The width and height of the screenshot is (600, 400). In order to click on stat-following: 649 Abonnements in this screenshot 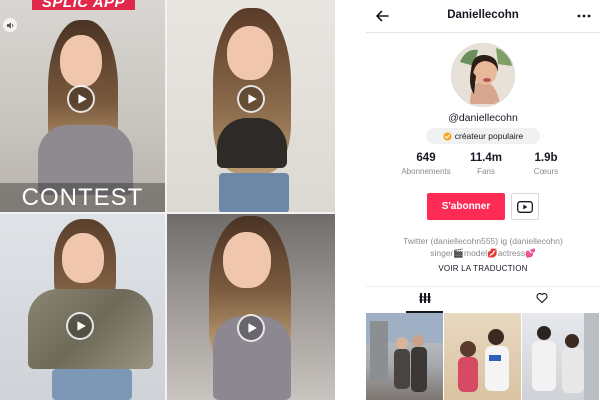, I will do `click(426, 164)`.